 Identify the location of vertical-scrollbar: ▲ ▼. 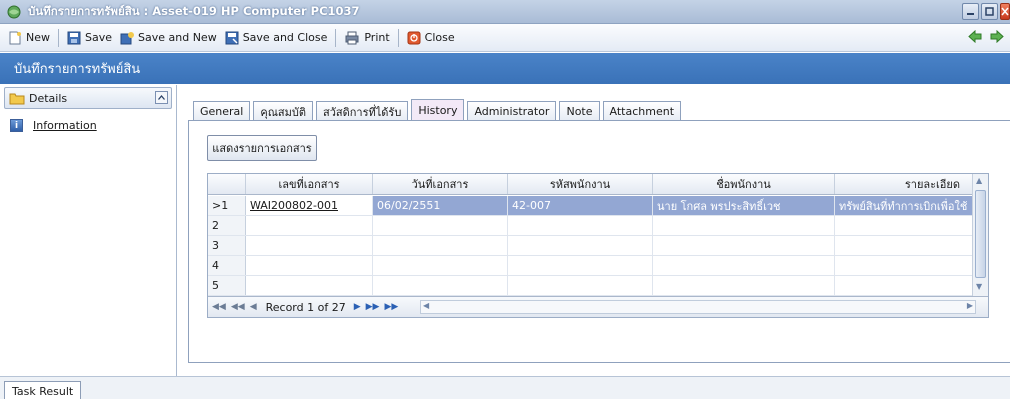
(980, 235).